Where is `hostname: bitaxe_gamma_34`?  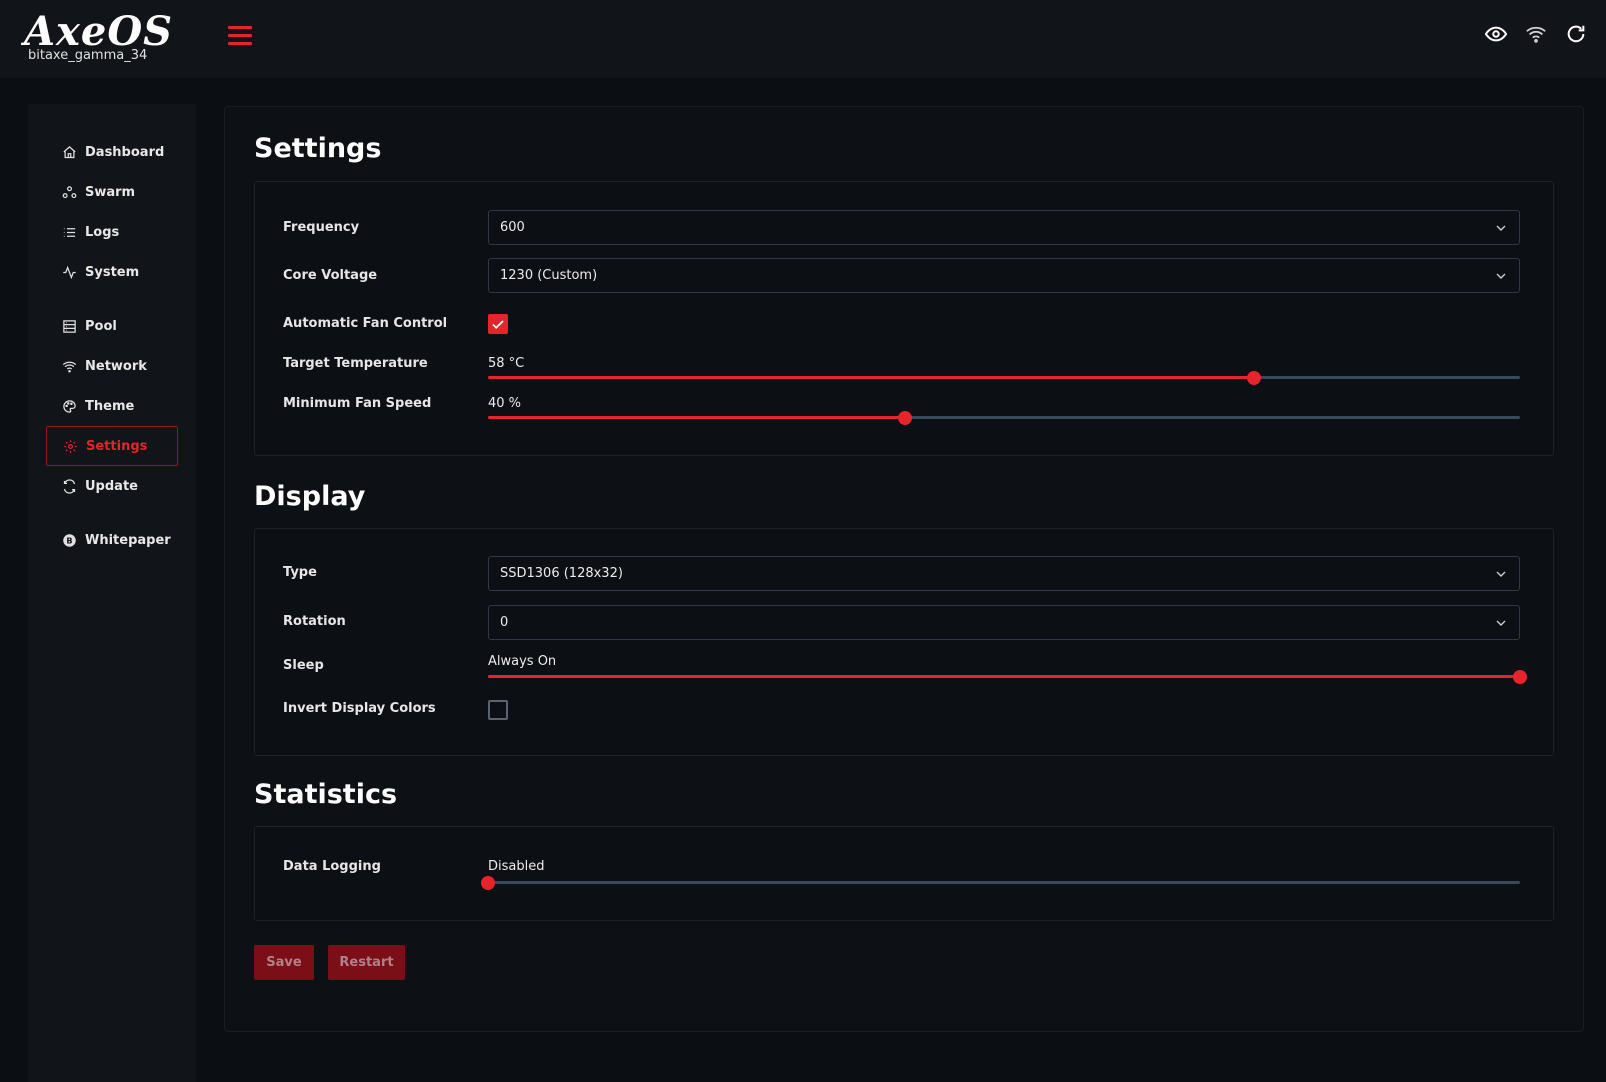 hostname: bitaxe_gamma_34 is located at coordinates (88, 55).